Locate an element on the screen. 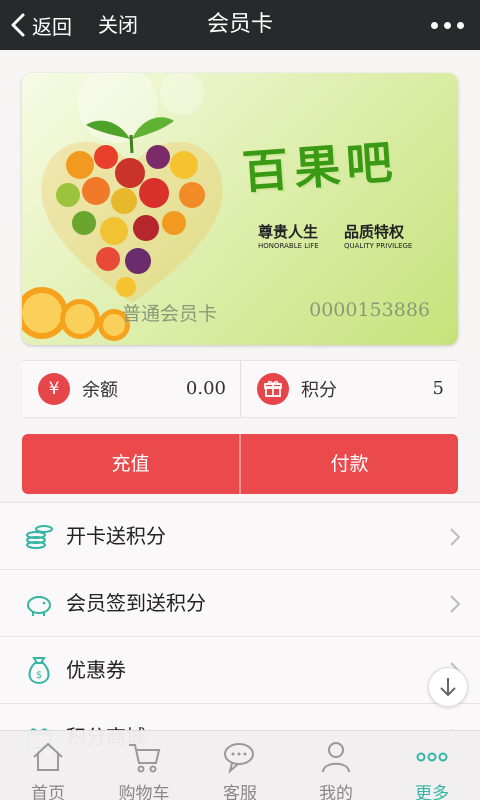  tab-cart: 购物车 is located at coordinates (144, 765).